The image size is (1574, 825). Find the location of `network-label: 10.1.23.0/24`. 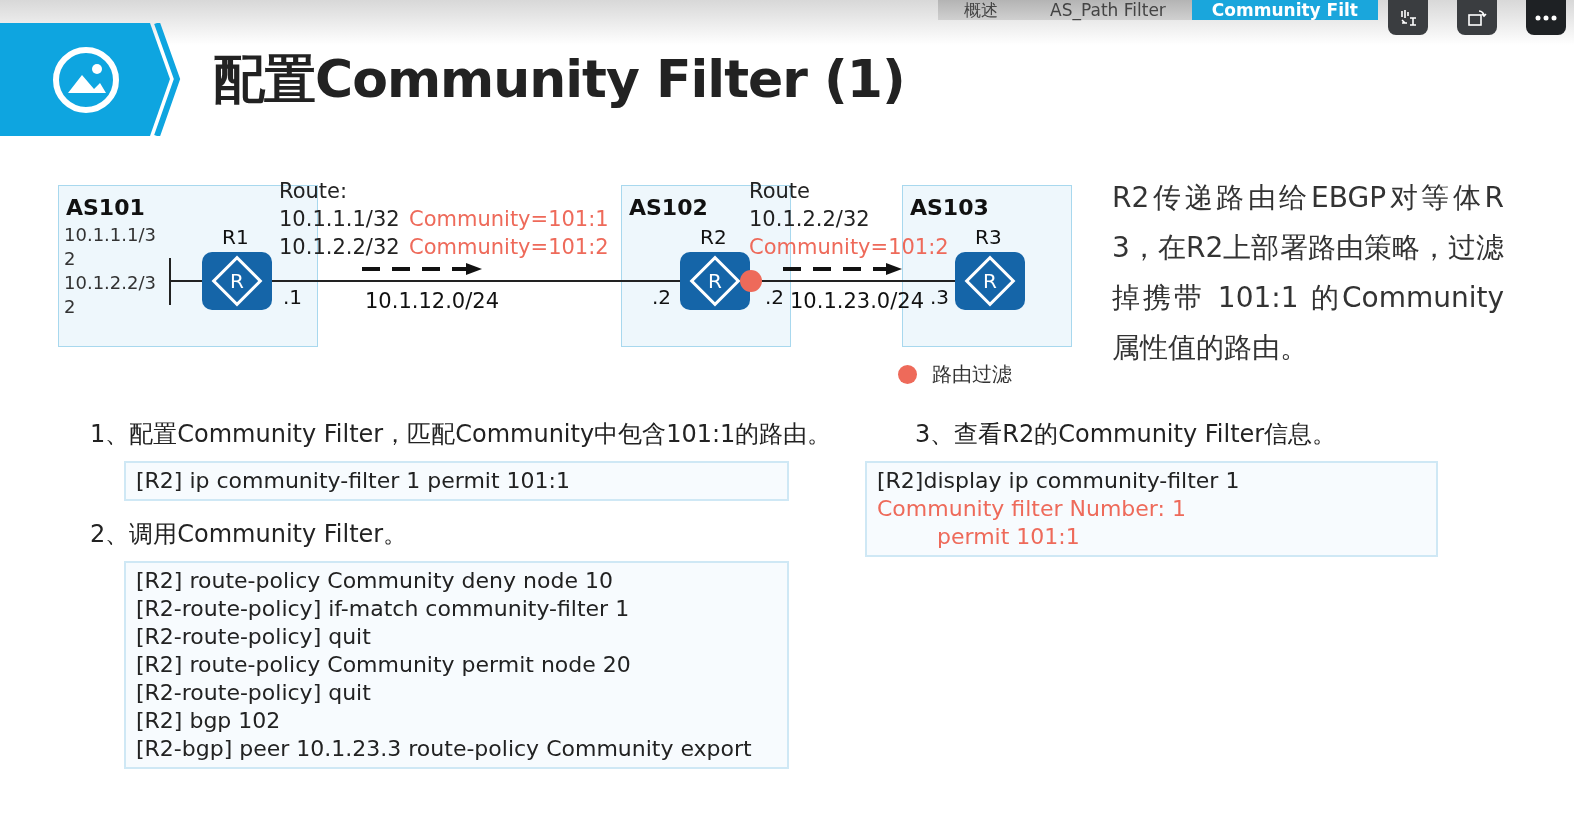

network-label: 10.1.23.0/24 is located at coordinates (857, 301).